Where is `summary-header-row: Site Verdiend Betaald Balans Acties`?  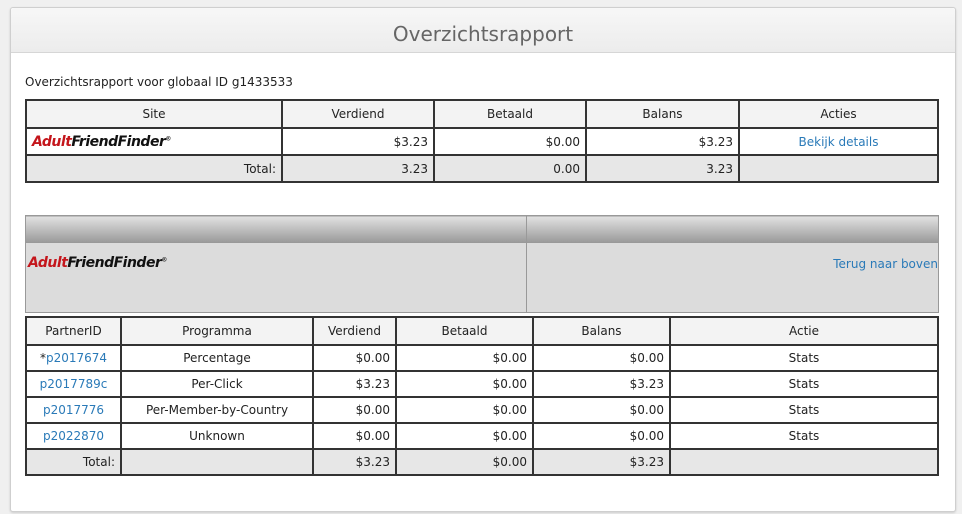
summary-header-row: Site Verdiend Betaald Balans Acties is located at coordinates (482, 114).